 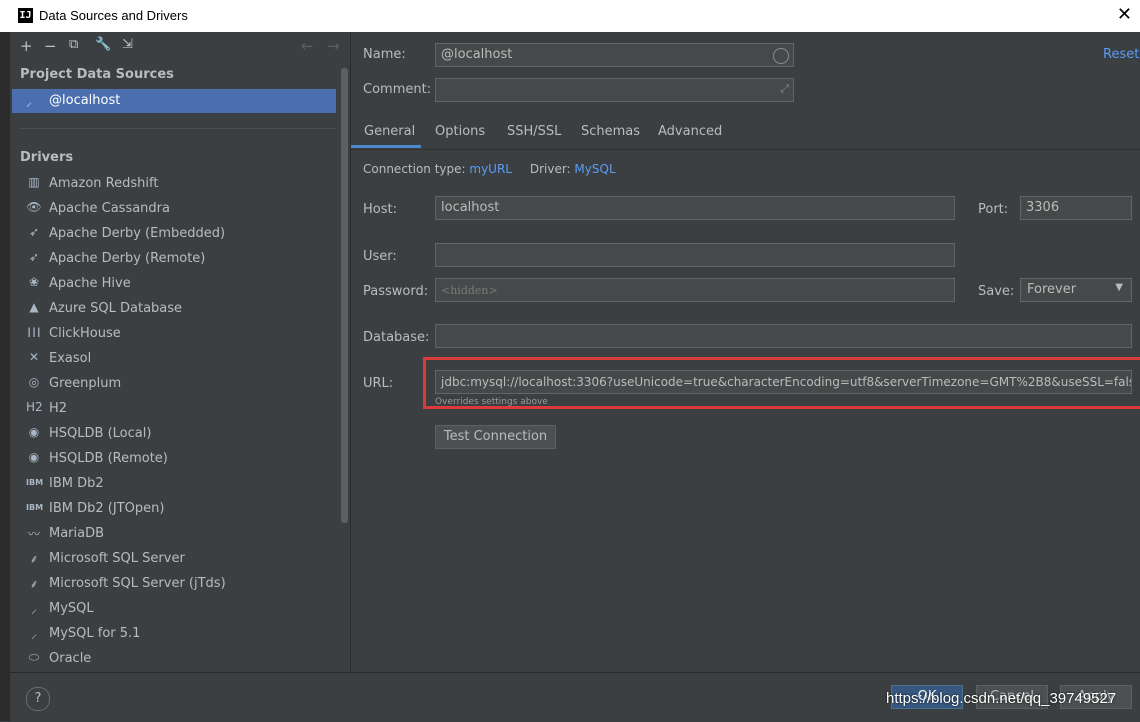 What do you see at coordinates (333, 46) in the screenshot?
I see `forward-arrow-icon: →` at bounding box center [333, 46].